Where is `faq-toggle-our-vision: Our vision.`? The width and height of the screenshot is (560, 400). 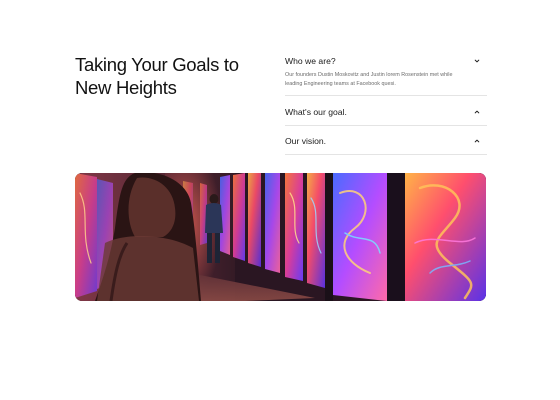 faq-toggle-our-vision: Our vision. is located at coordinates (386, 140).